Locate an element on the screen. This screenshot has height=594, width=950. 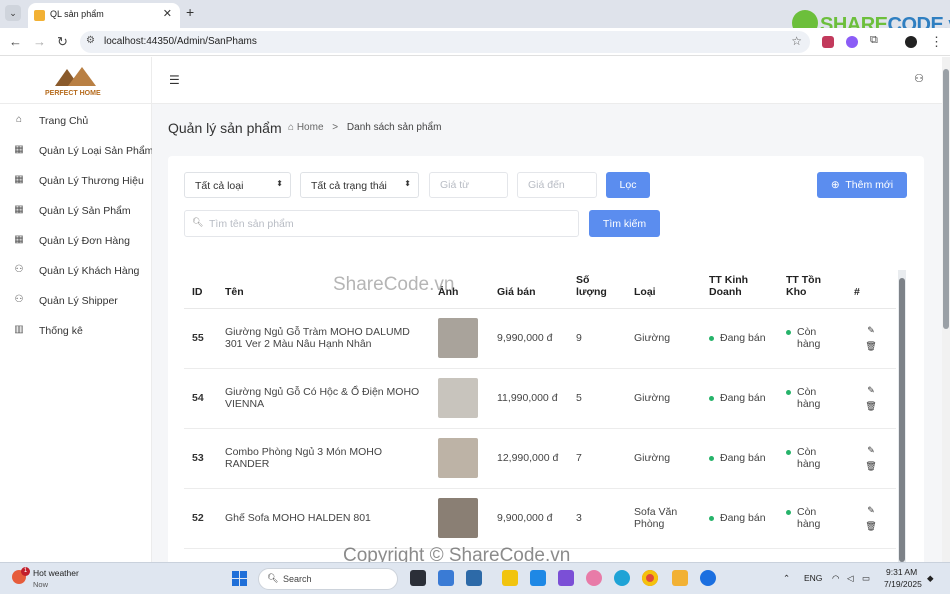
sidebar-toggle-icon: ☰ is located at coordinates (174, 80).